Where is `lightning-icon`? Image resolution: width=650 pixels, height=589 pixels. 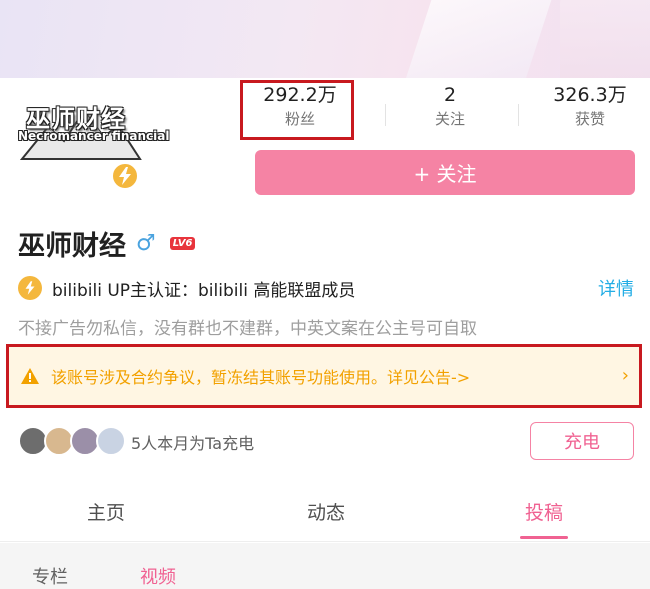 lightning-icon is located at coordinates (30, 288).